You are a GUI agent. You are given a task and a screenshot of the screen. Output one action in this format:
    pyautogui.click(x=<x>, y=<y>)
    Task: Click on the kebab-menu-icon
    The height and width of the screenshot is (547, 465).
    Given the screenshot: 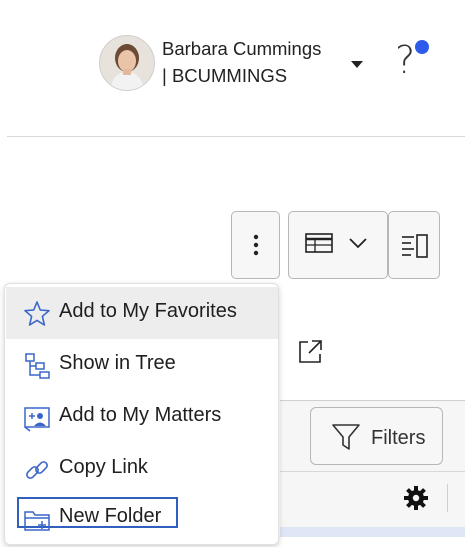 What is the action you would take?
    pyautogui.click(x=256, y=245)
    